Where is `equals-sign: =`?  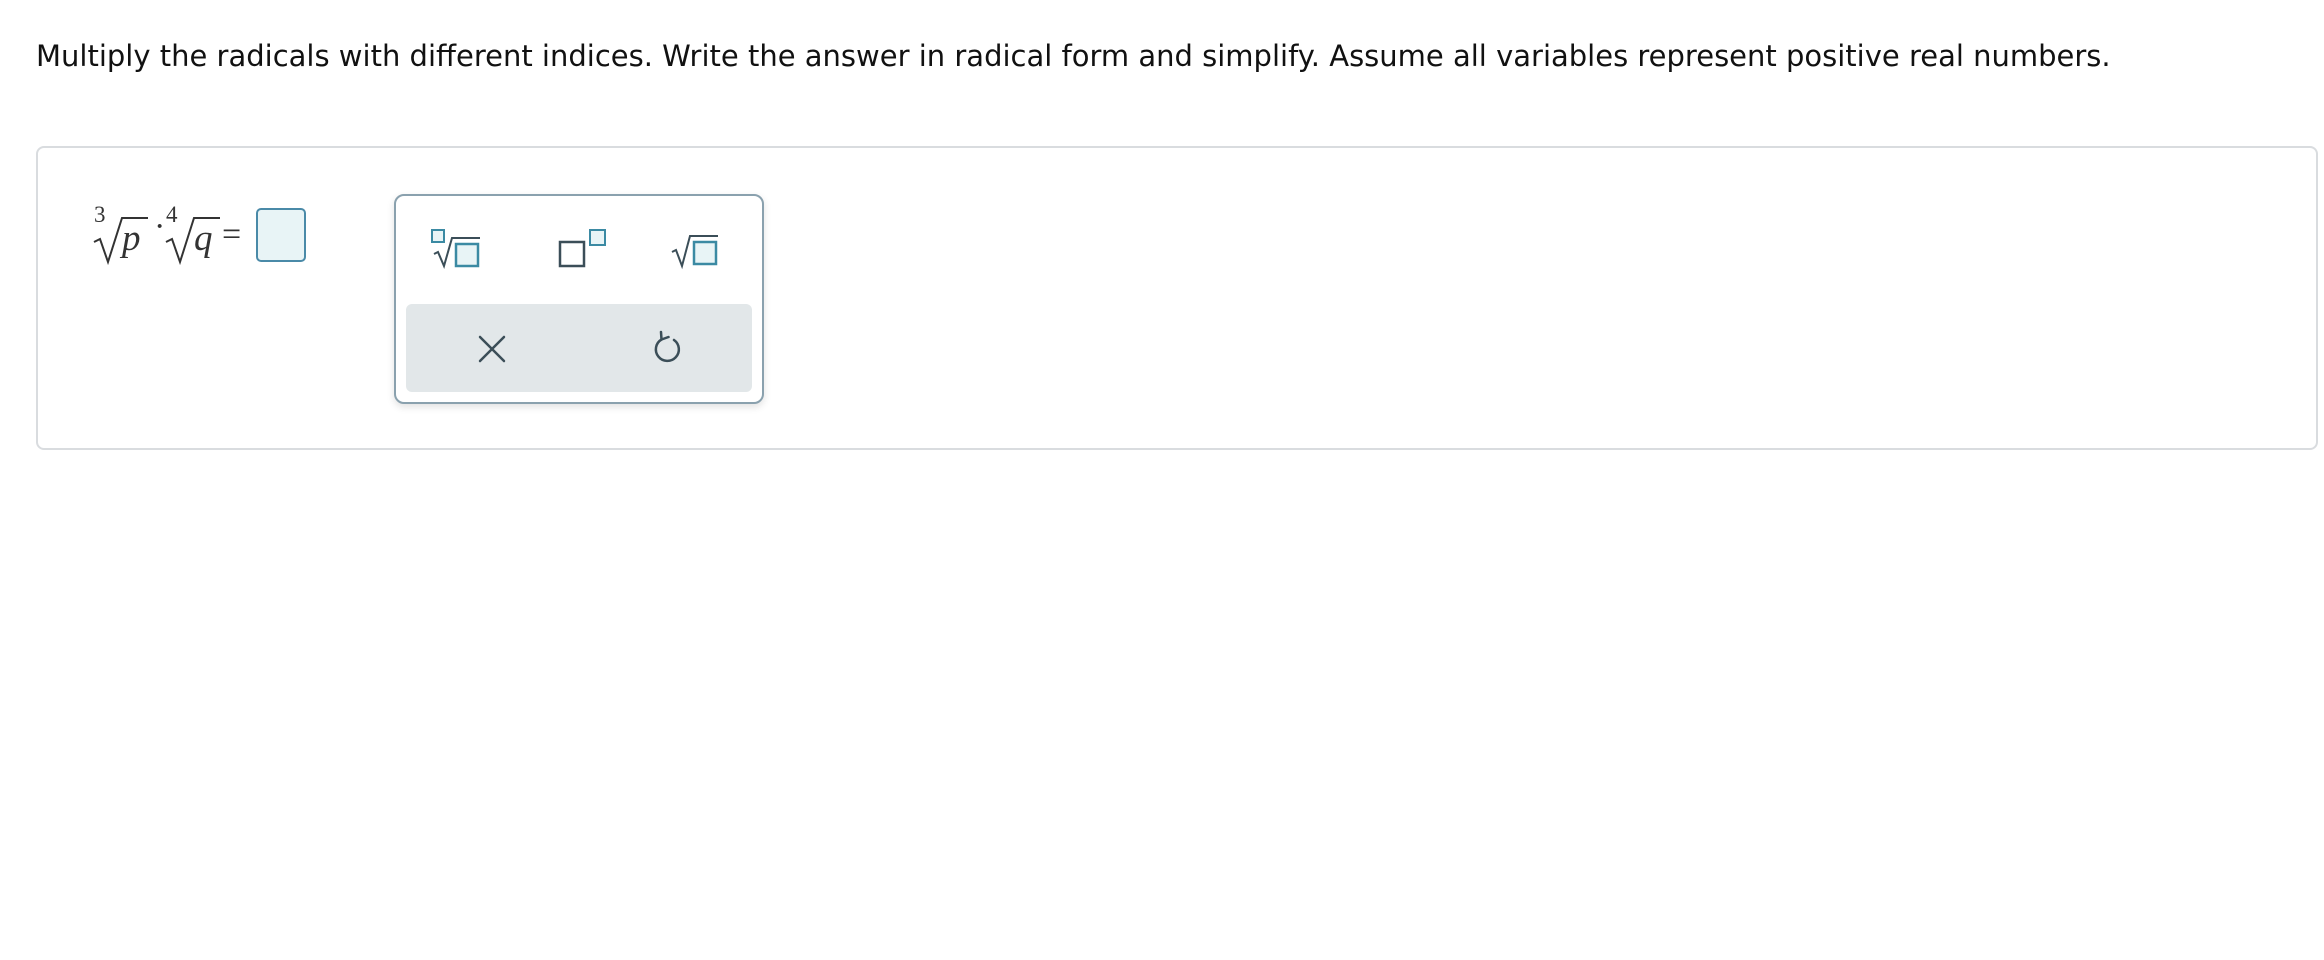 equals-sign: = is located at coordinates (232, 234).